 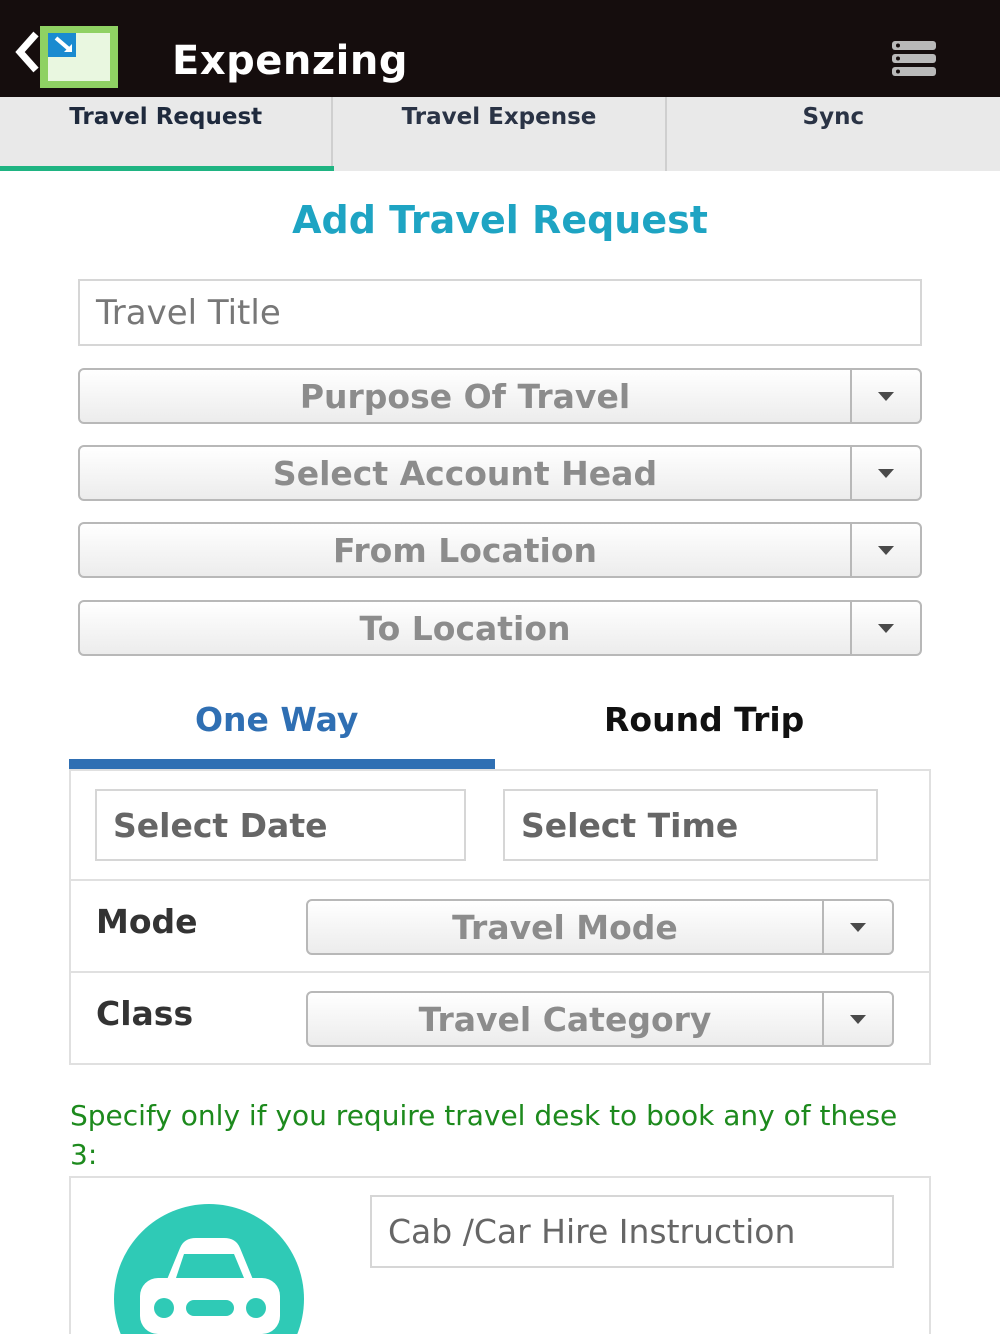 What do you see at coordinates (565, 1019) in the screenshot?
I see `select-value: Travel Category` at bounding box center [565, 1019].